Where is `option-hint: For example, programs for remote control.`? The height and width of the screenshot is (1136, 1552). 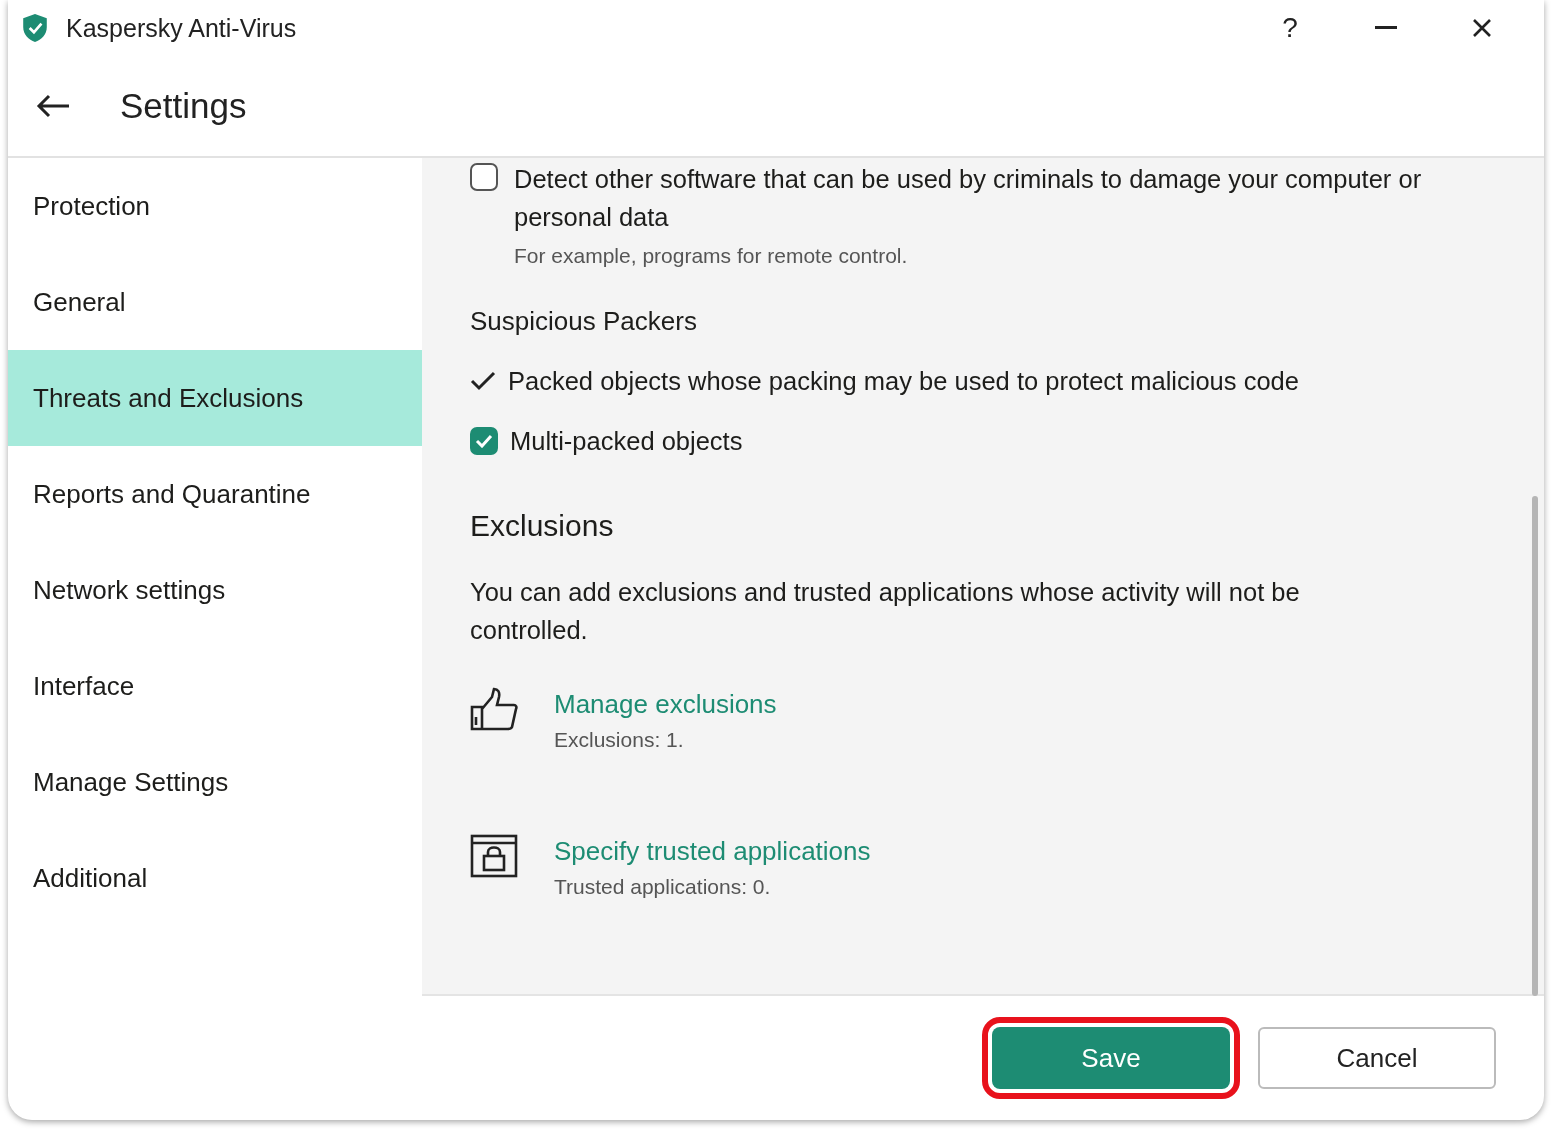
option-hint: For example, programs for remote control. is located at coordinates (711, 256).